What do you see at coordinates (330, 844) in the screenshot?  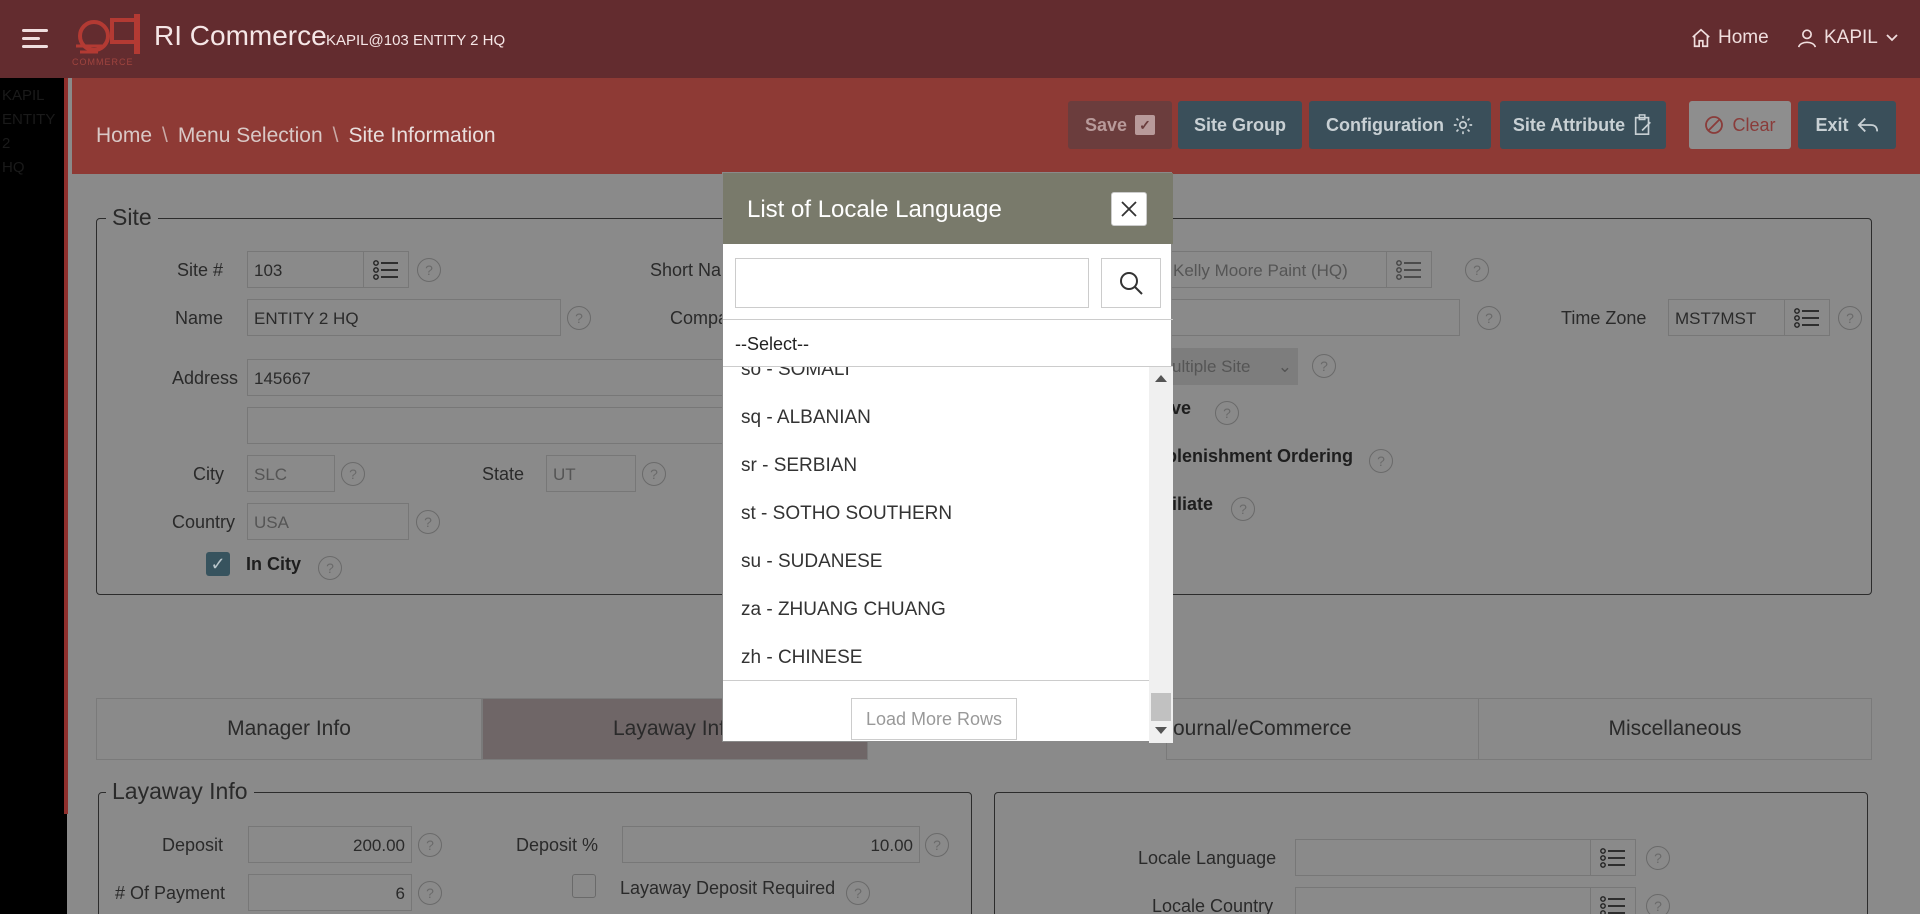 I see `deposit-field: 200.00` at bounding box center [330, 844].